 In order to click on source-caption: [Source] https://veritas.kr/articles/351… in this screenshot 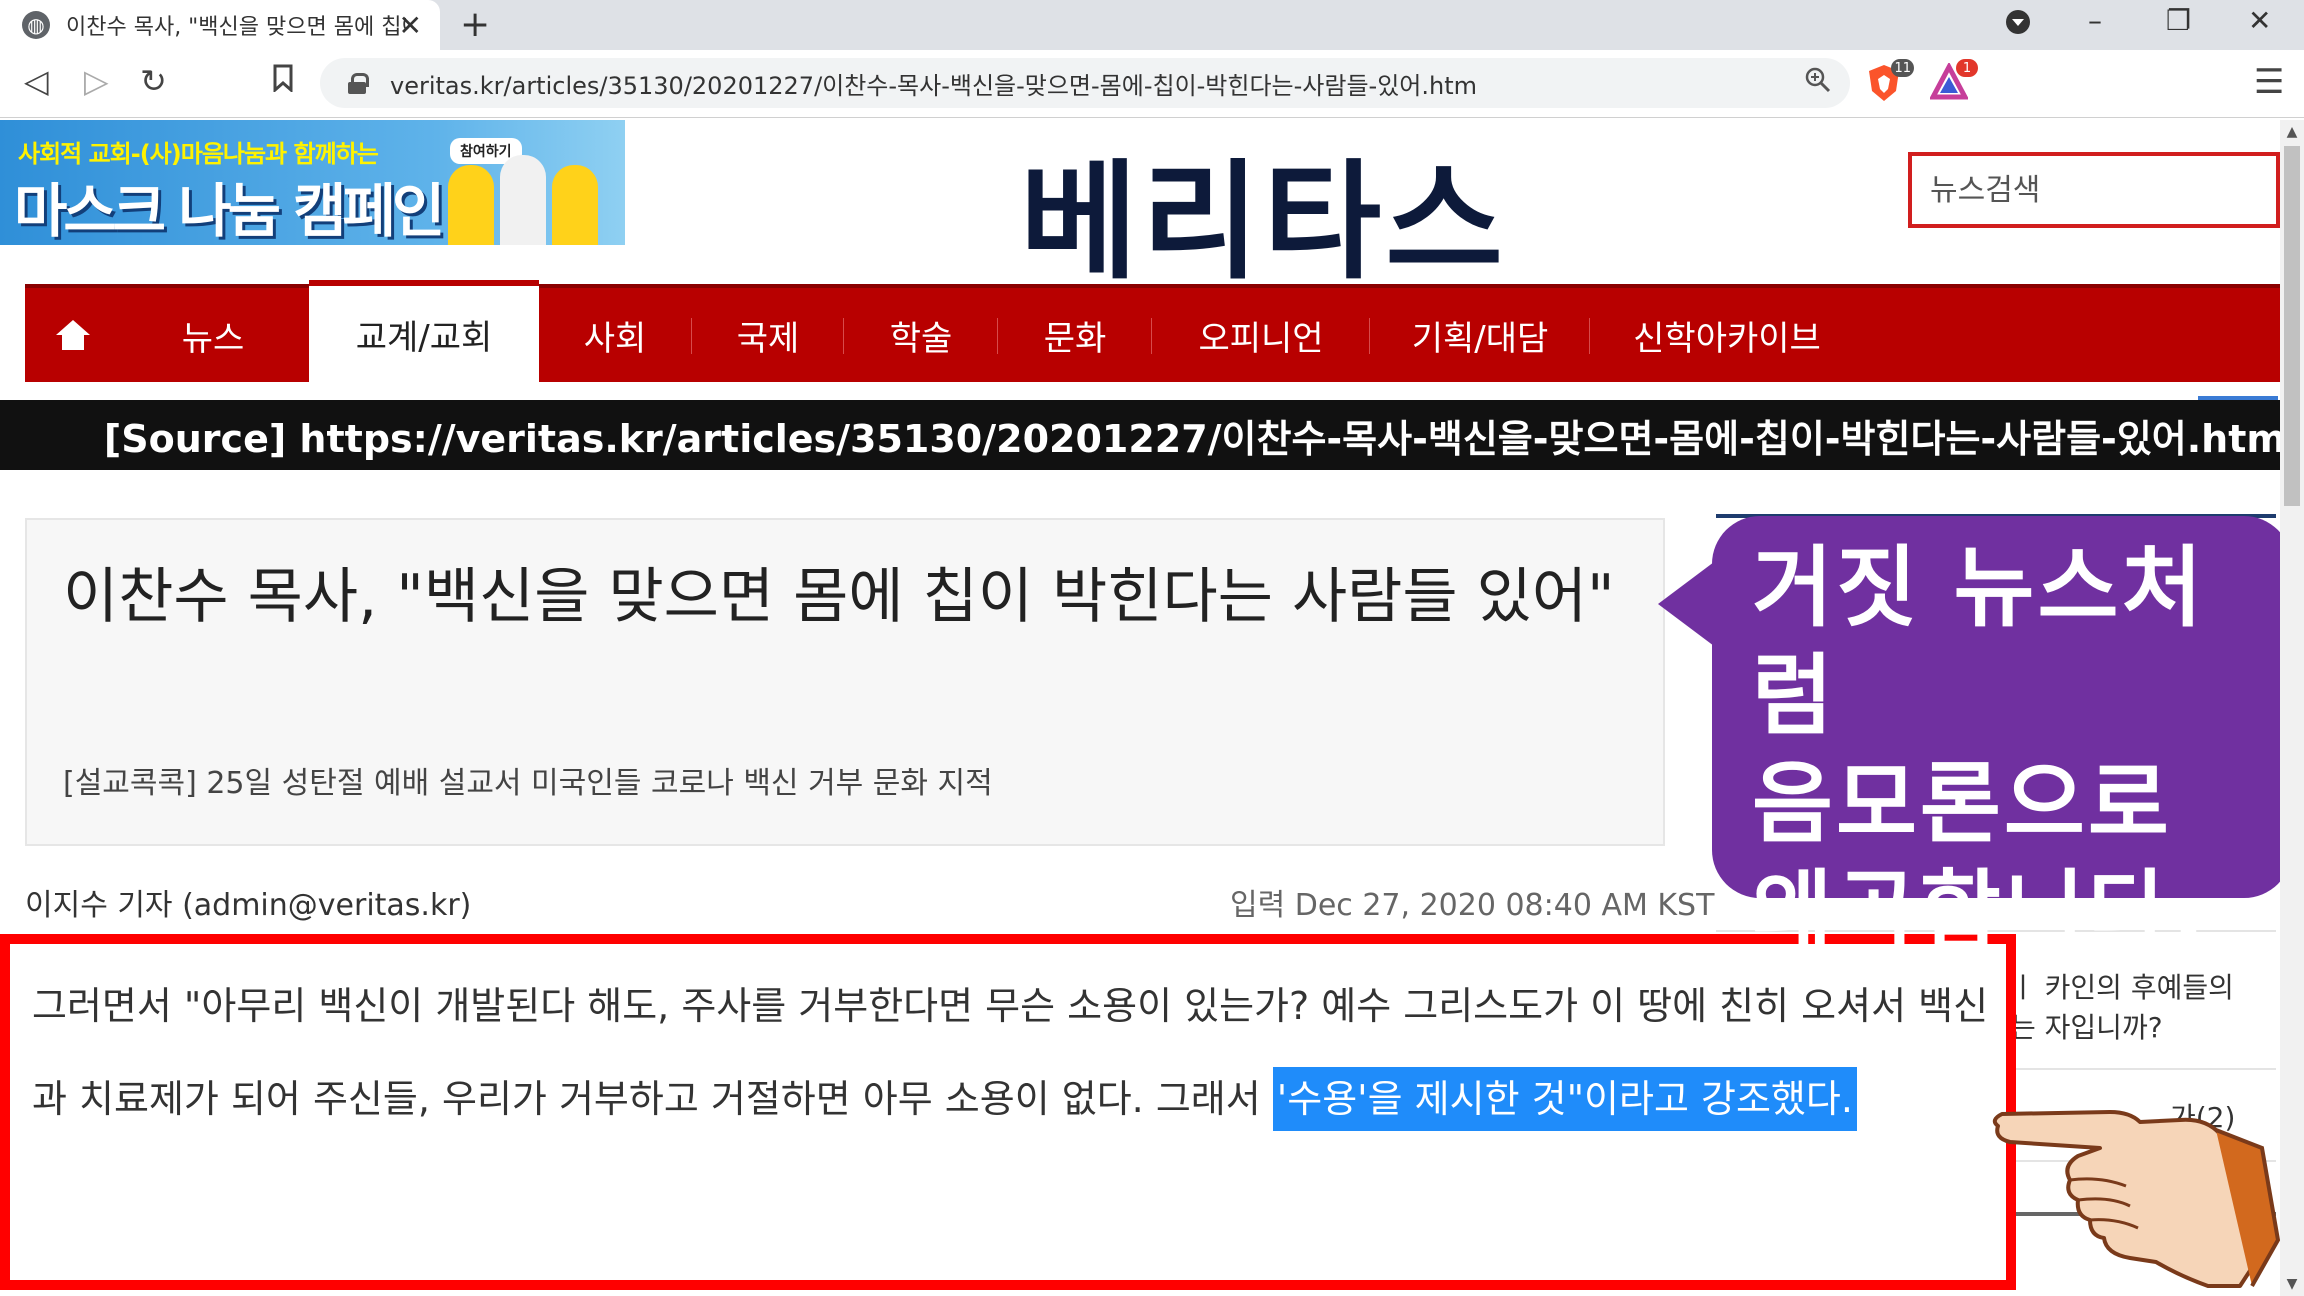, I will do `click(1152, 435)`.